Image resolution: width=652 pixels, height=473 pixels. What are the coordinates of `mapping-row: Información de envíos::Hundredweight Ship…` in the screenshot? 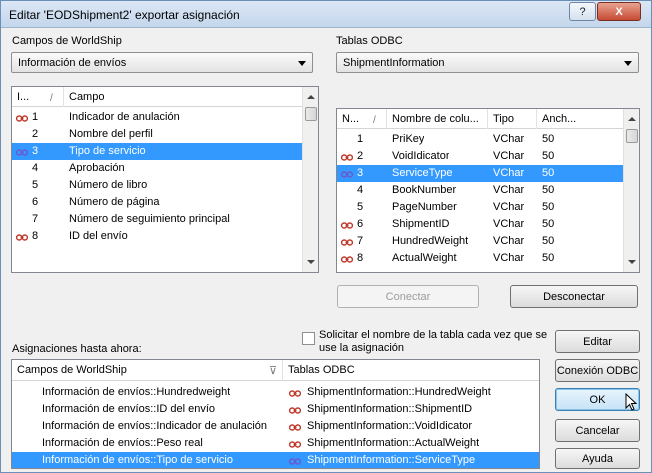 It's located at (275, 392).